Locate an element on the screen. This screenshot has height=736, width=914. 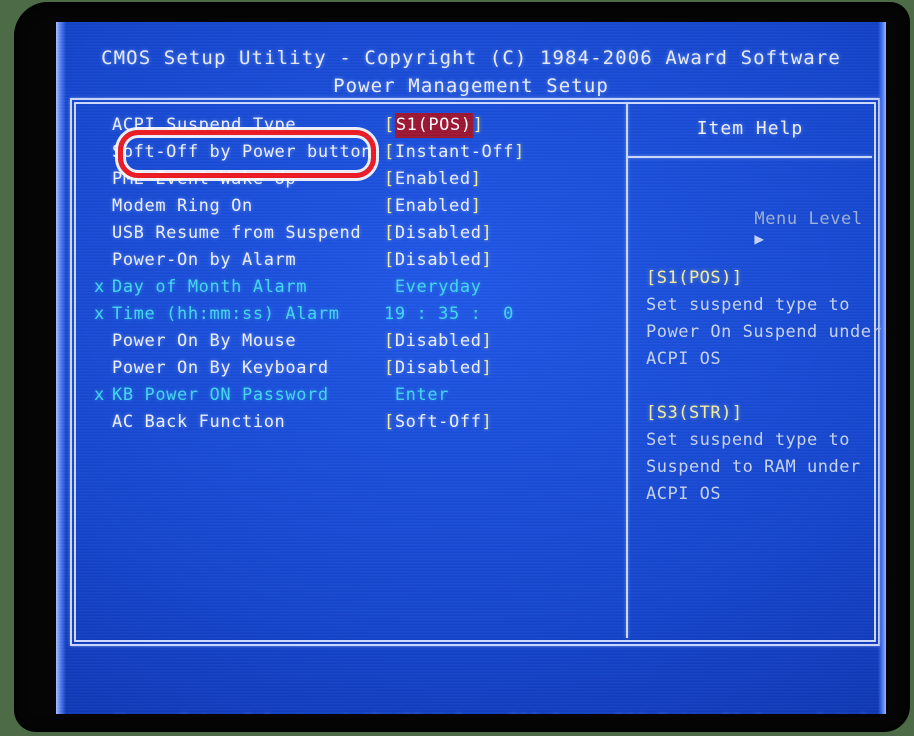
menu-level-row: Menu Level ▶ is located at coordinates (754, 229).